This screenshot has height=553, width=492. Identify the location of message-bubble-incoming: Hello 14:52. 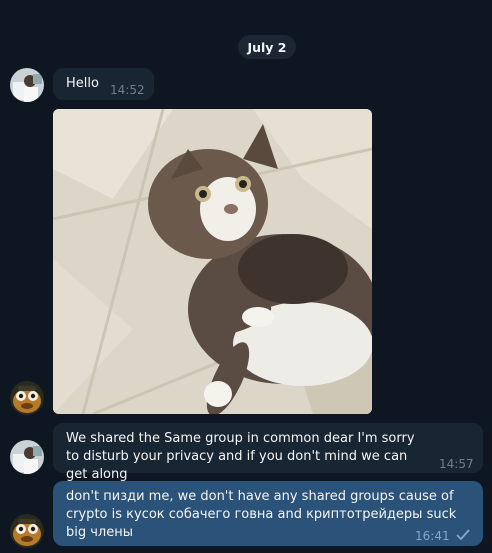
(103, 84).